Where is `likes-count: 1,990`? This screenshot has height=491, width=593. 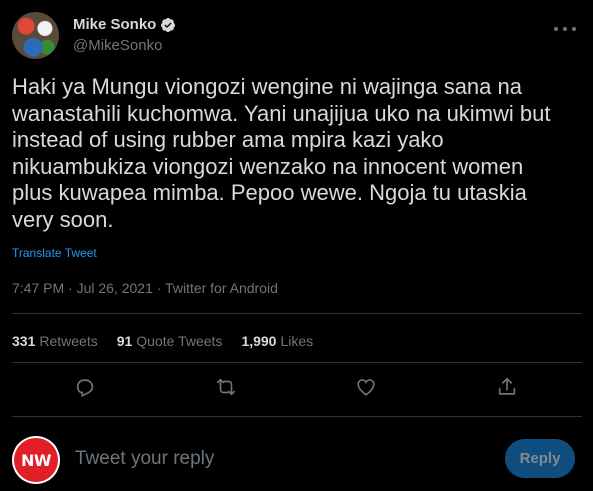
likes-count: 1,990 is located at coordinates (259, 341).